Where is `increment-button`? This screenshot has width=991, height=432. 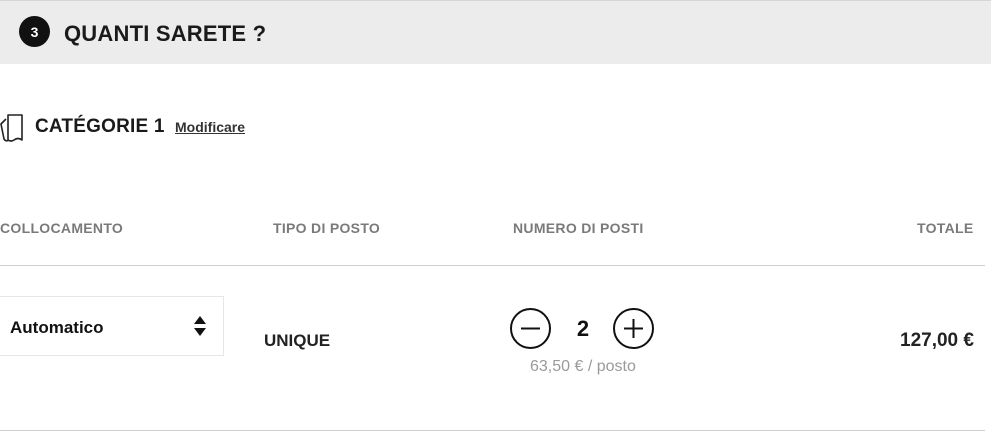
increment-button is located at coordinates (633, 328).